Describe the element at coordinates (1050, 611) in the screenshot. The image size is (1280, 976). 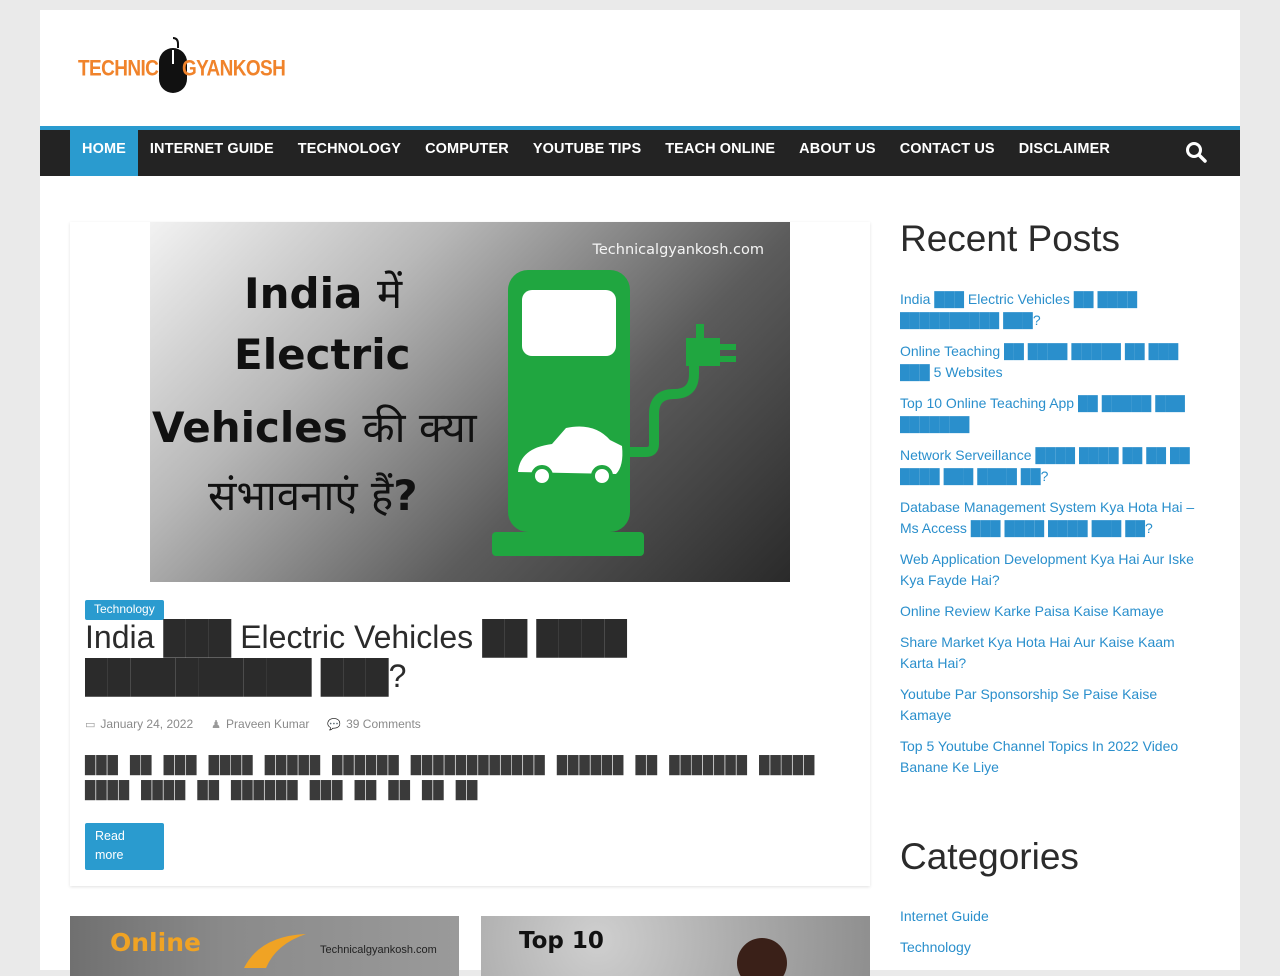
I see `recent-post-link: Online Review Karke Paisa Kaise Kamaye` at that location.